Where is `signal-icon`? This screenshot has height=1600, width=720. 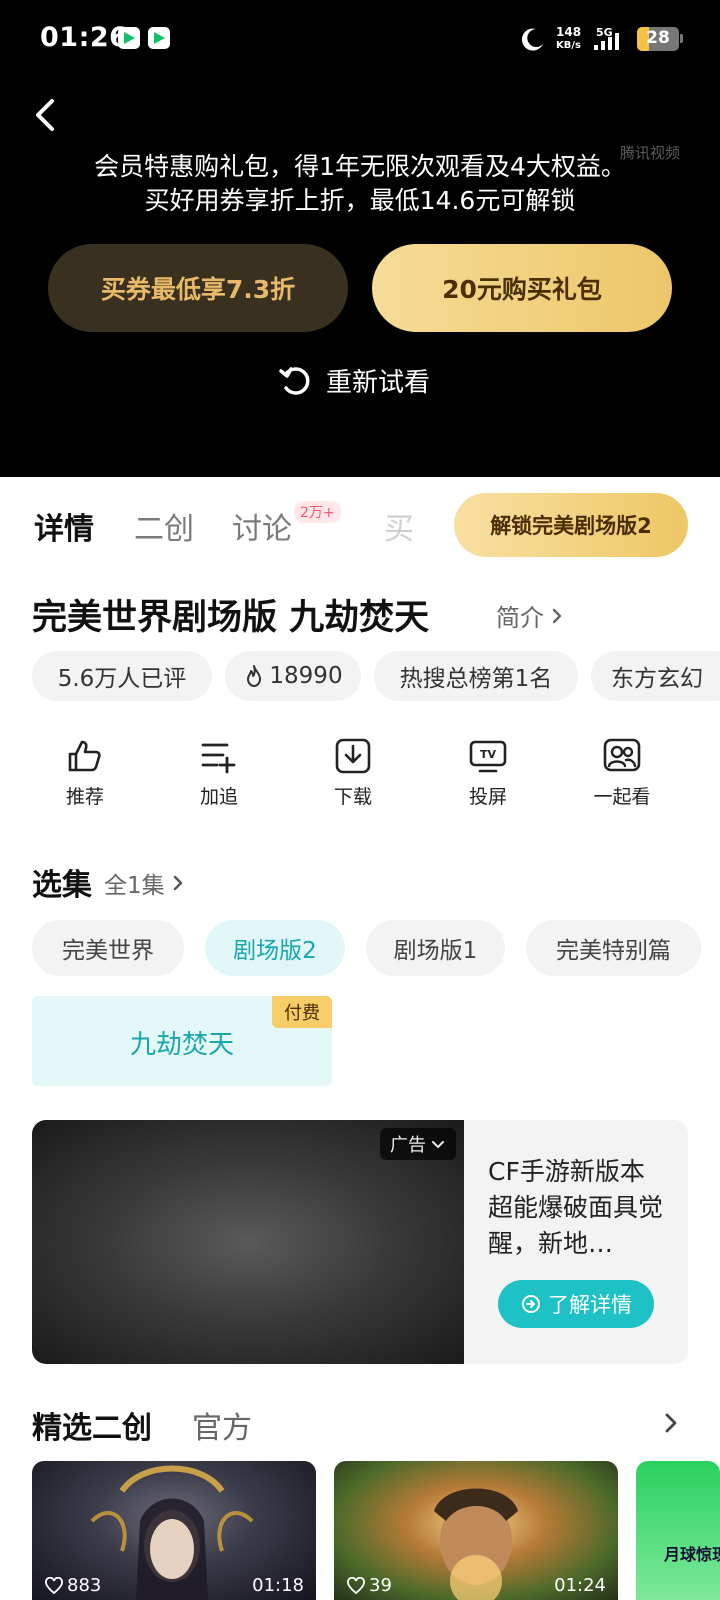 signal-icon is located at coordinates (606, 41).